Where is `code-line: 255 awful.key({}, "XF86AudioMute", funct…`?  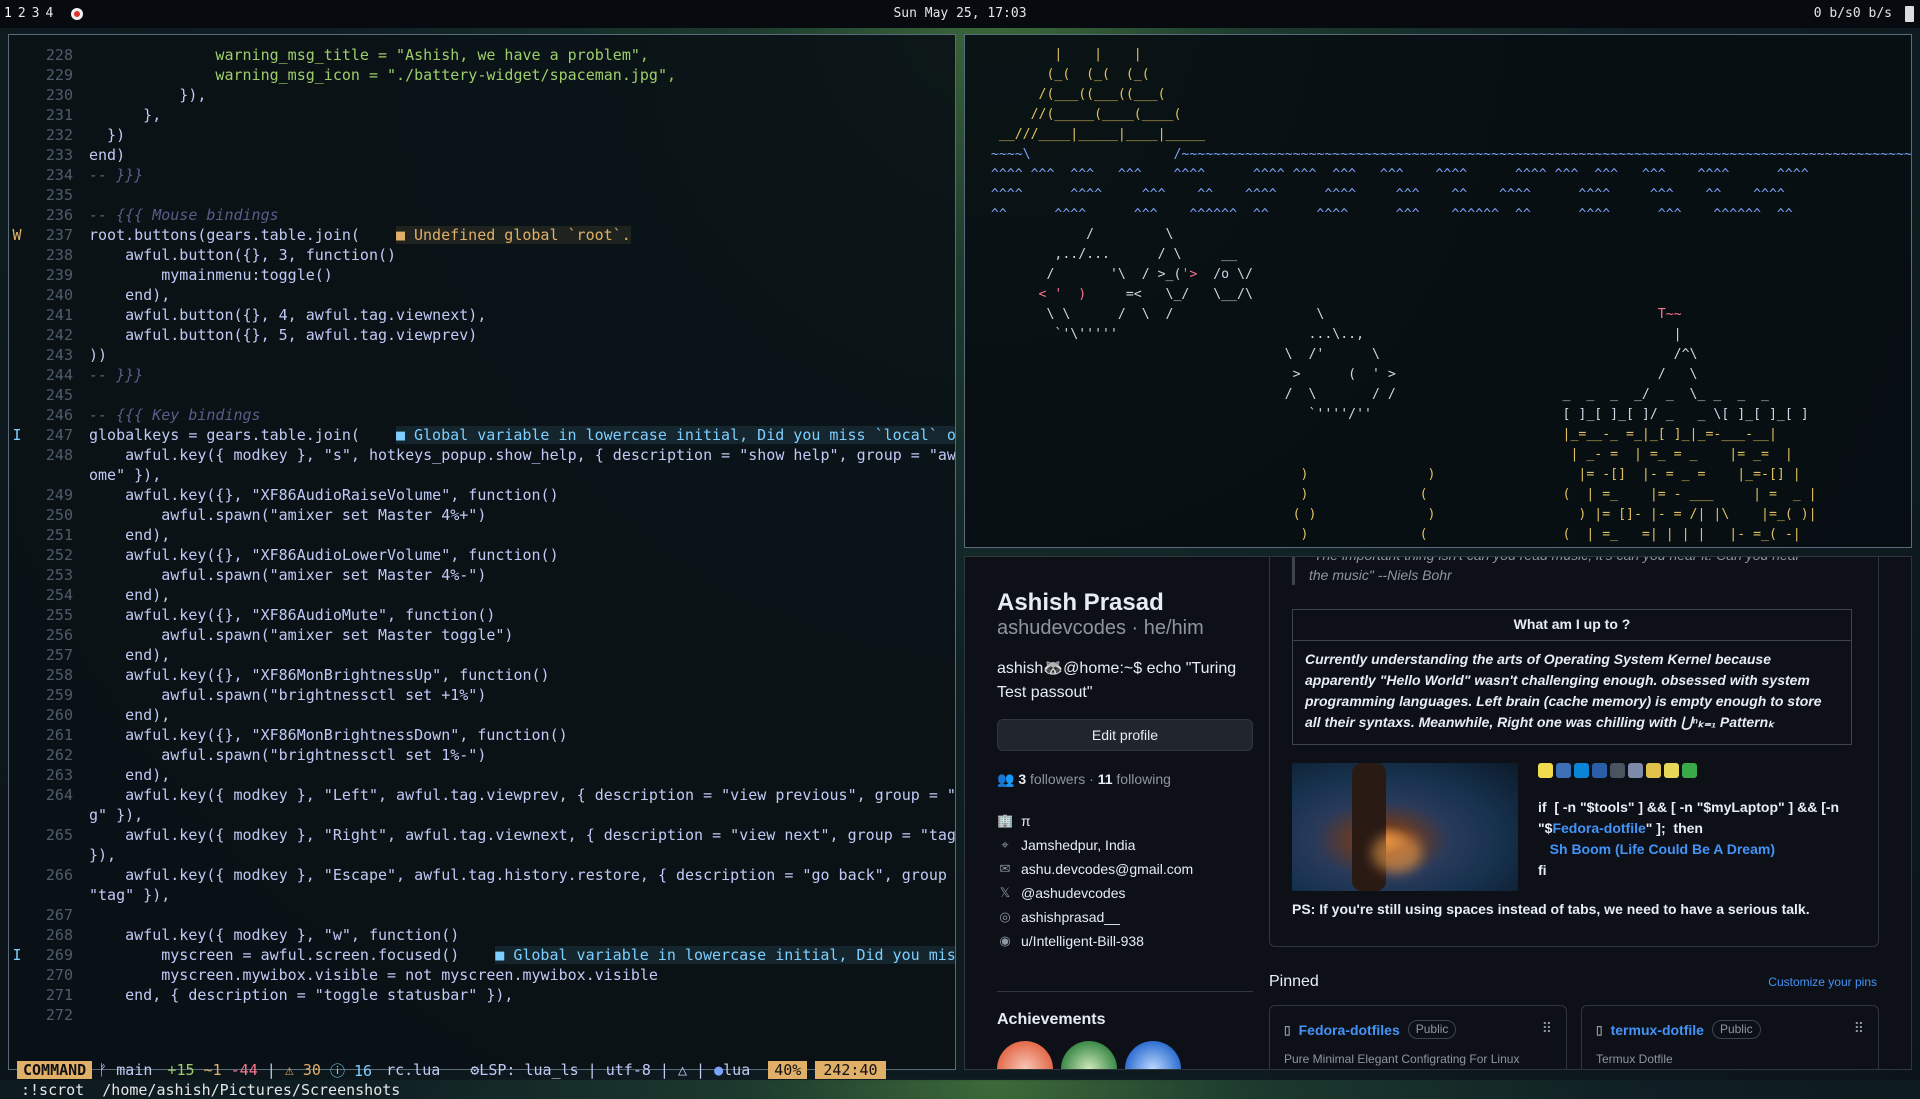
code-line: 255 awful.key({}, "XF86AudioMute", funct… is located at coordinates (482, 615).